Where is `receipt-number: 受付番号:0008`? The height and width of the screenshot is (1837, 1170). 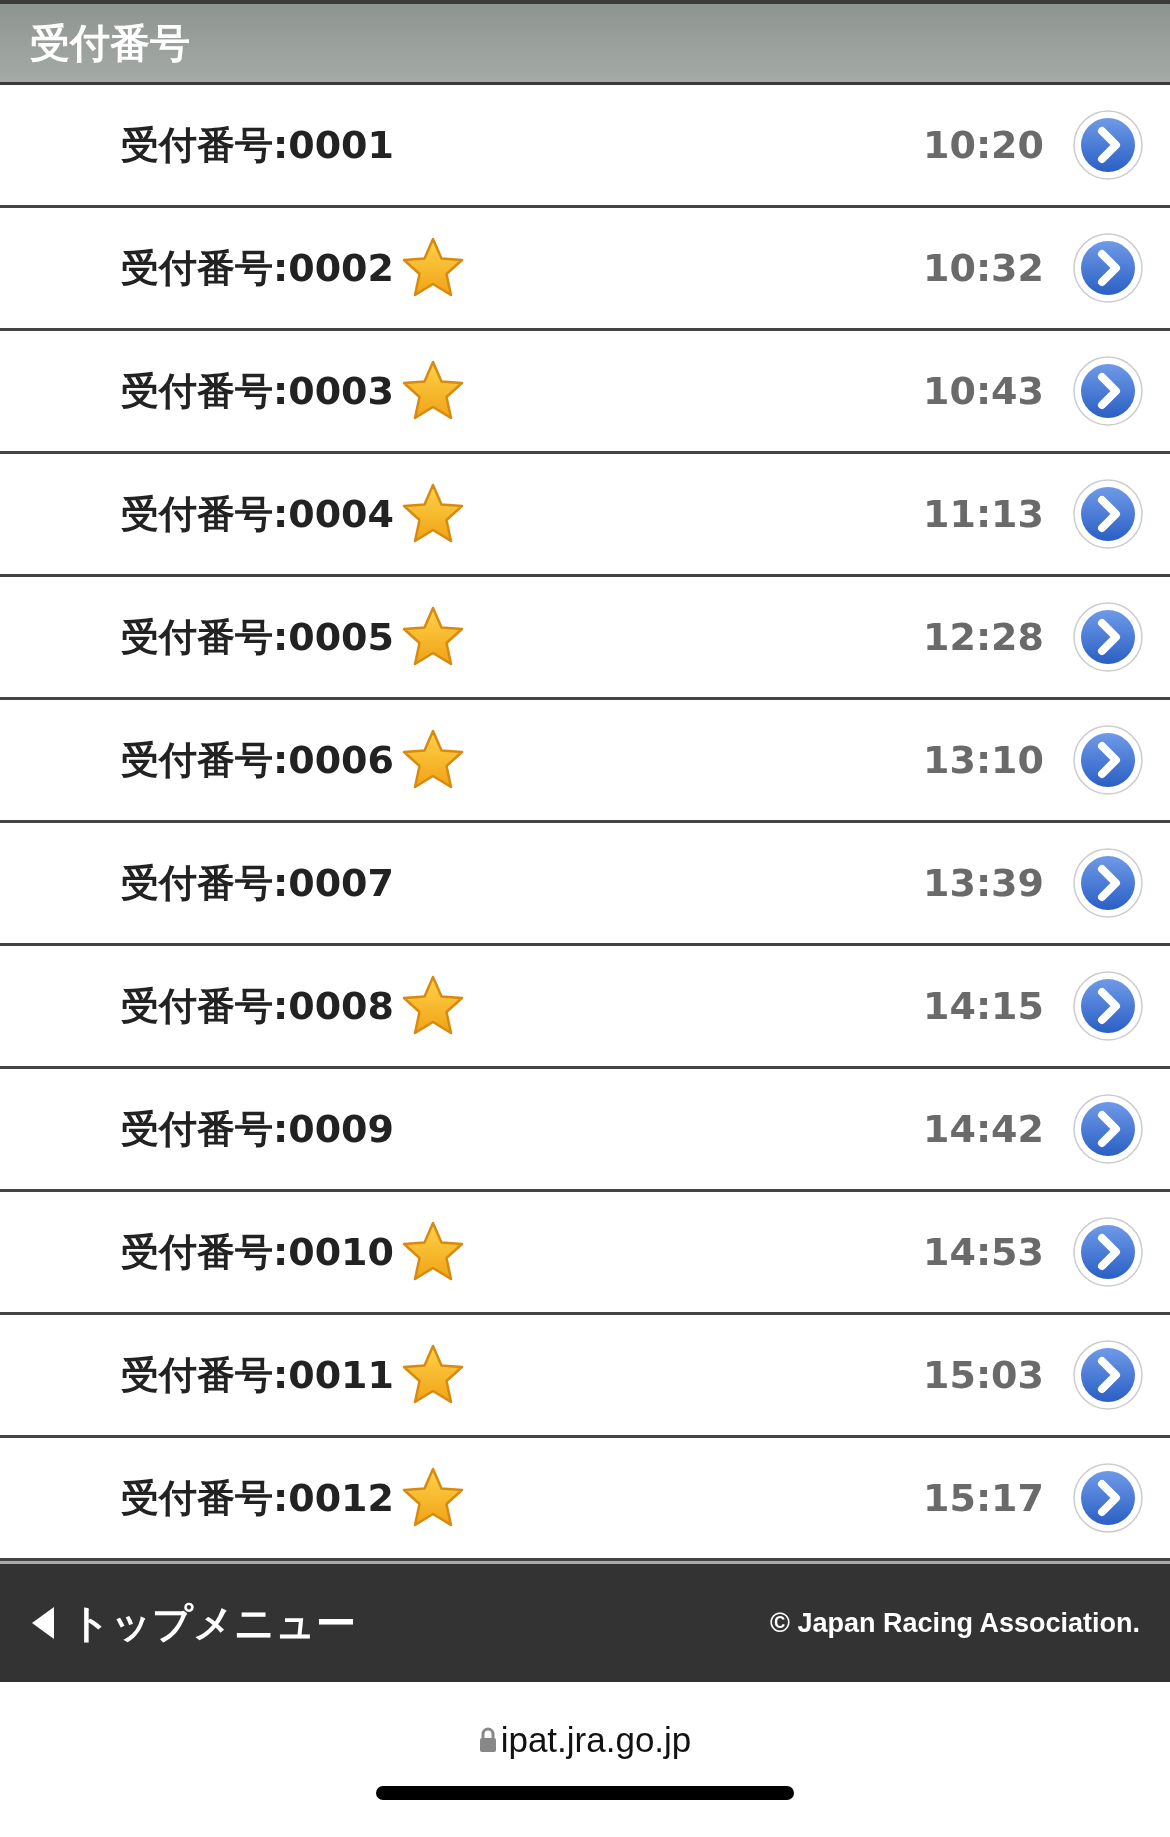
receipt-number: 受付番号:0008 is located at coordinates (257, 1006).